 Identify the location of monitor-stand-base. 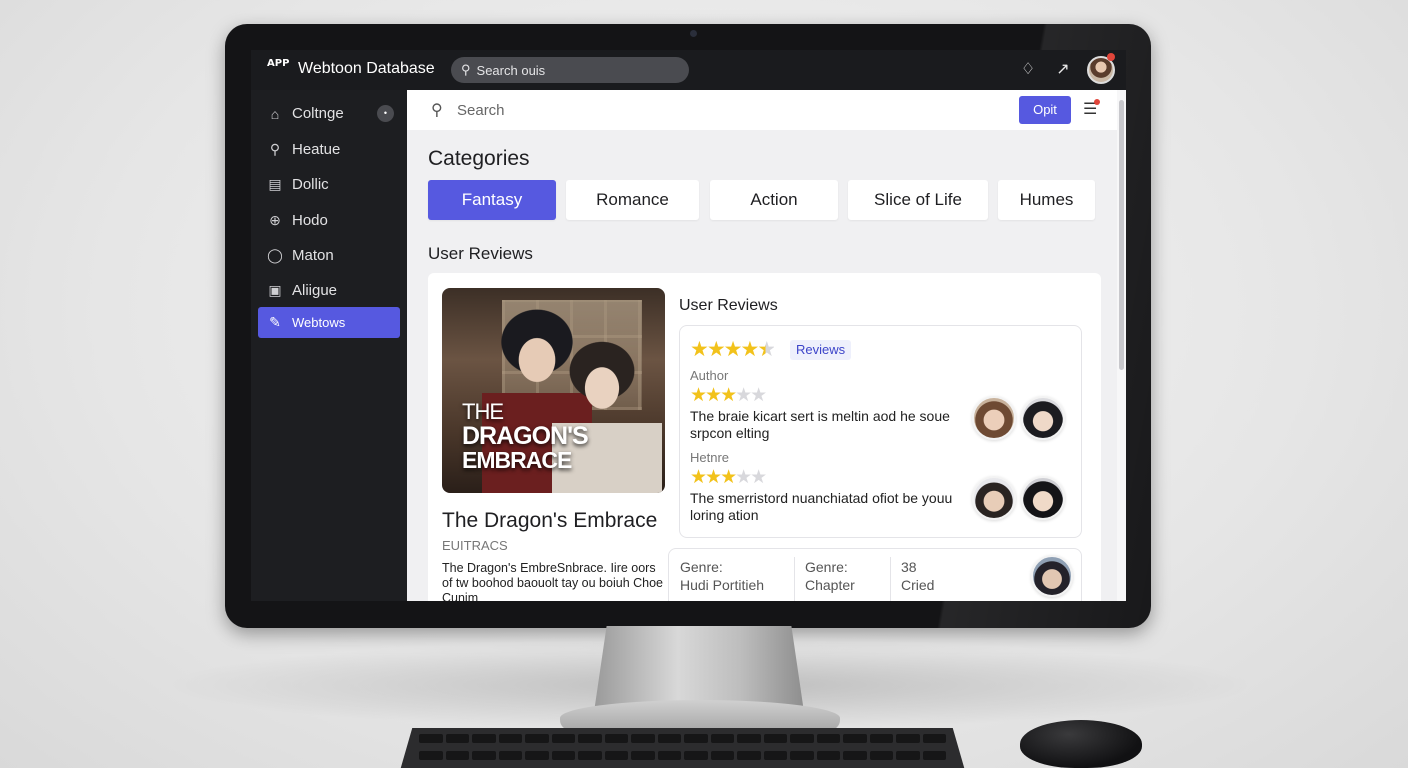
(700, 715).